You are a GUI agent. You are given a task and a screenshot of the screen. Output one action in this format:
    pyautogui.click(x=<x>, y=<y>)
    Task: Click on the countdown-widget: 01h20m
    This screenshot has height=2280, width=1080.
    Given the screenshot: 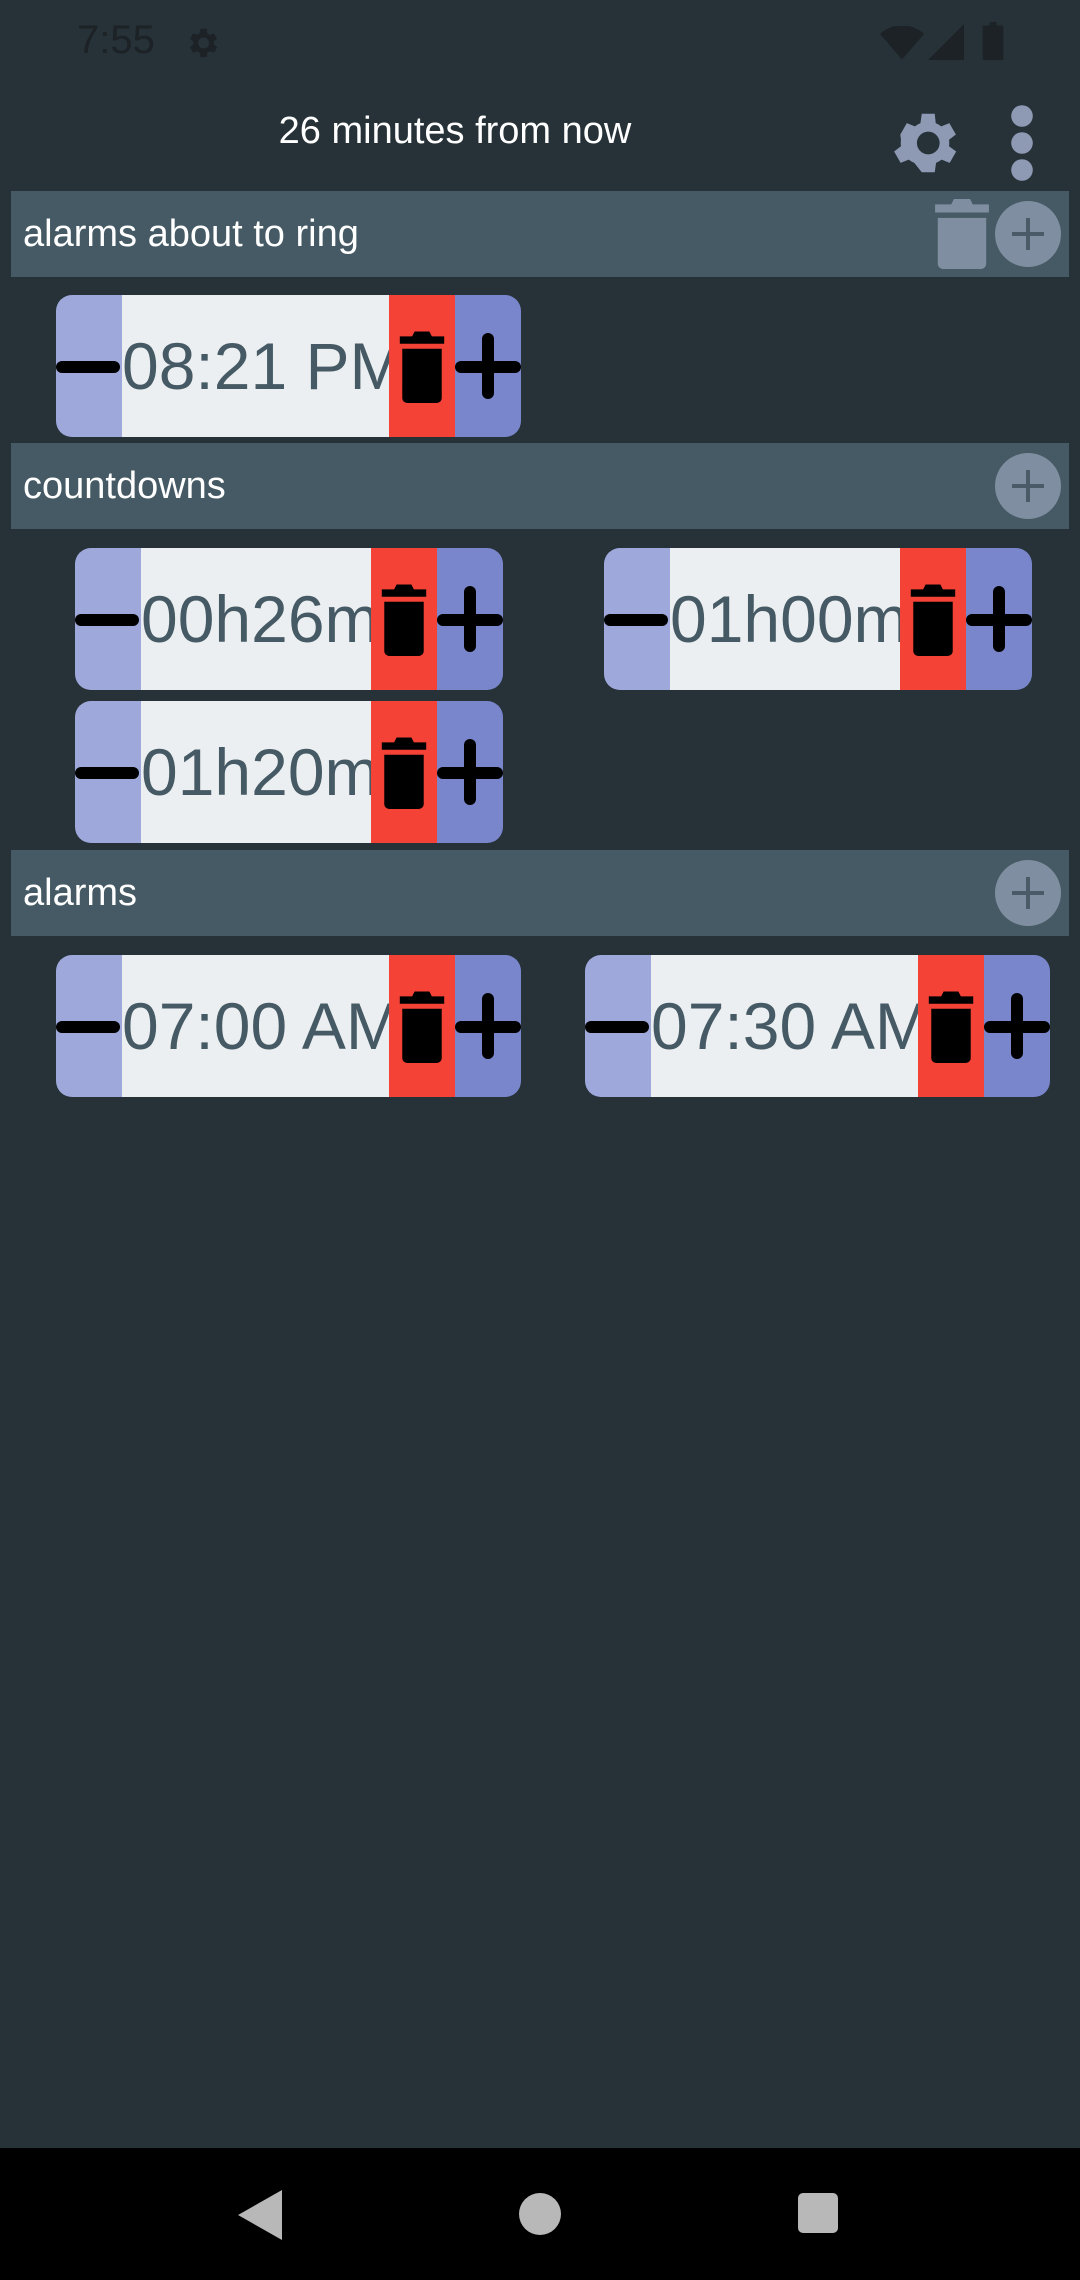 What is the action you would take?
    pyautogui.click(x=289, y=772)
    